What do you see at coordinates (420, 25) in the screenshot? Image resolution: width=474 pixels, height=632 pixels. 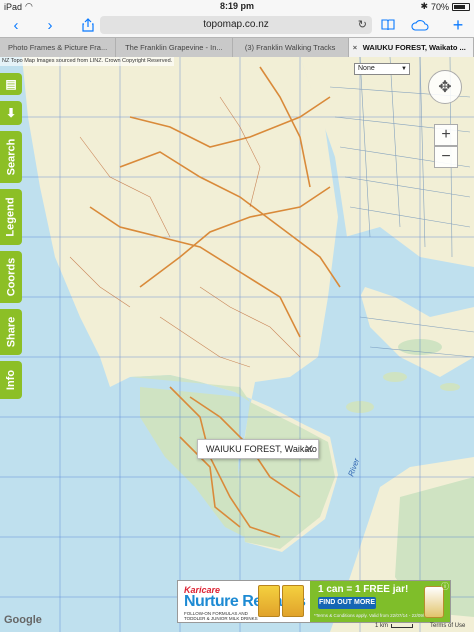 I see `icloud-tabs-icon` at bounding box center [420, 25].